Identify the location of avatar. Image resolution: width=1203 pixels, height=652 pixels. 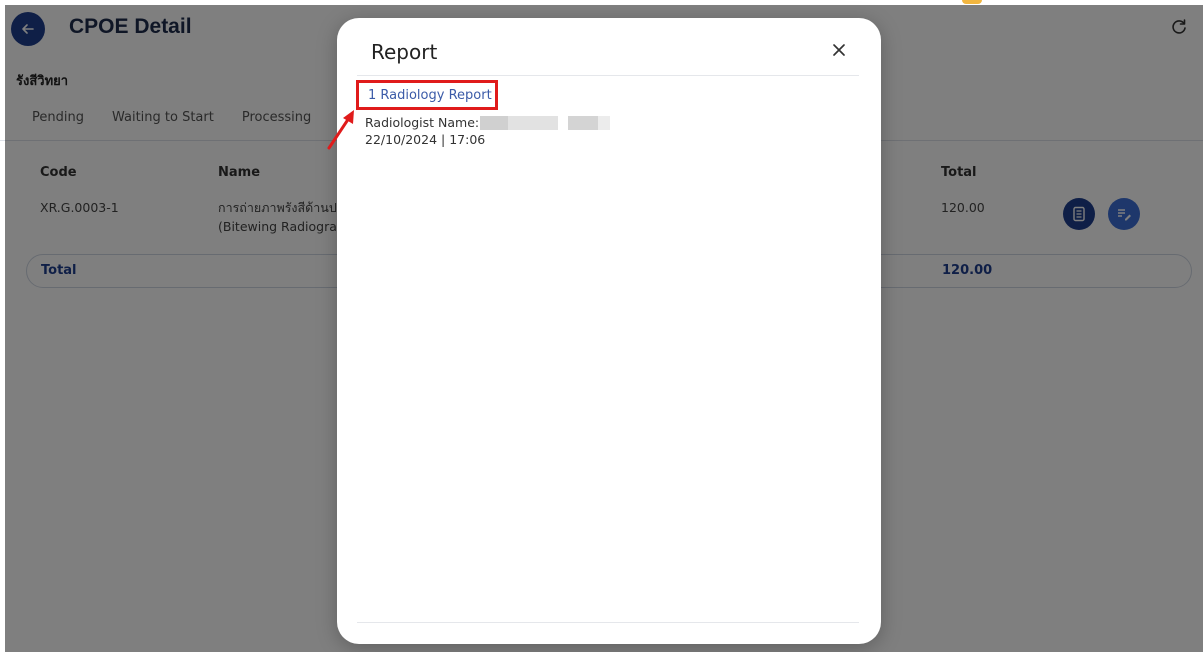
(972, 2).